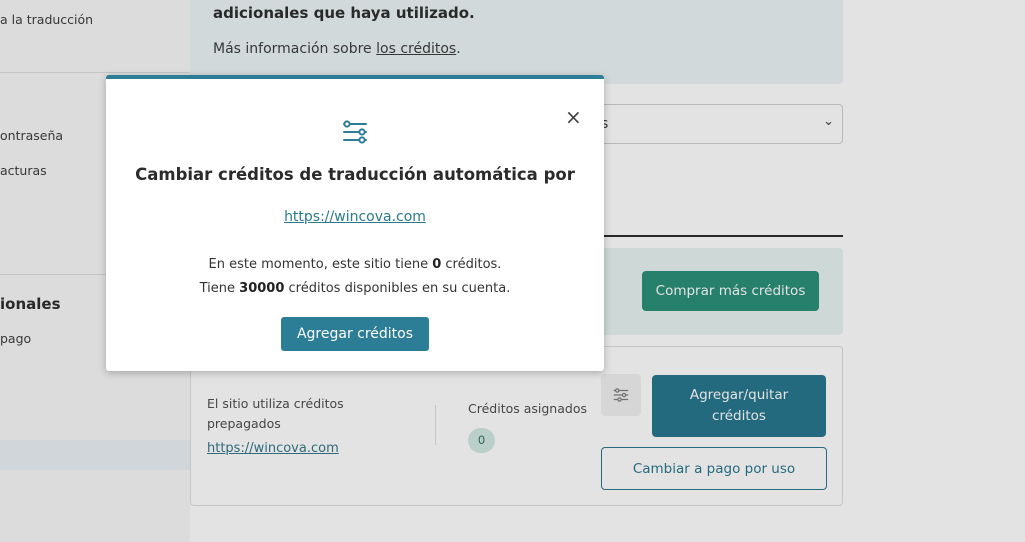 Image resolution: width=1025 pixels, height=542 pixels. Describe the element at coordinates (437, 264) in the screenshot. I see `current-credits-value: 0` at that location.